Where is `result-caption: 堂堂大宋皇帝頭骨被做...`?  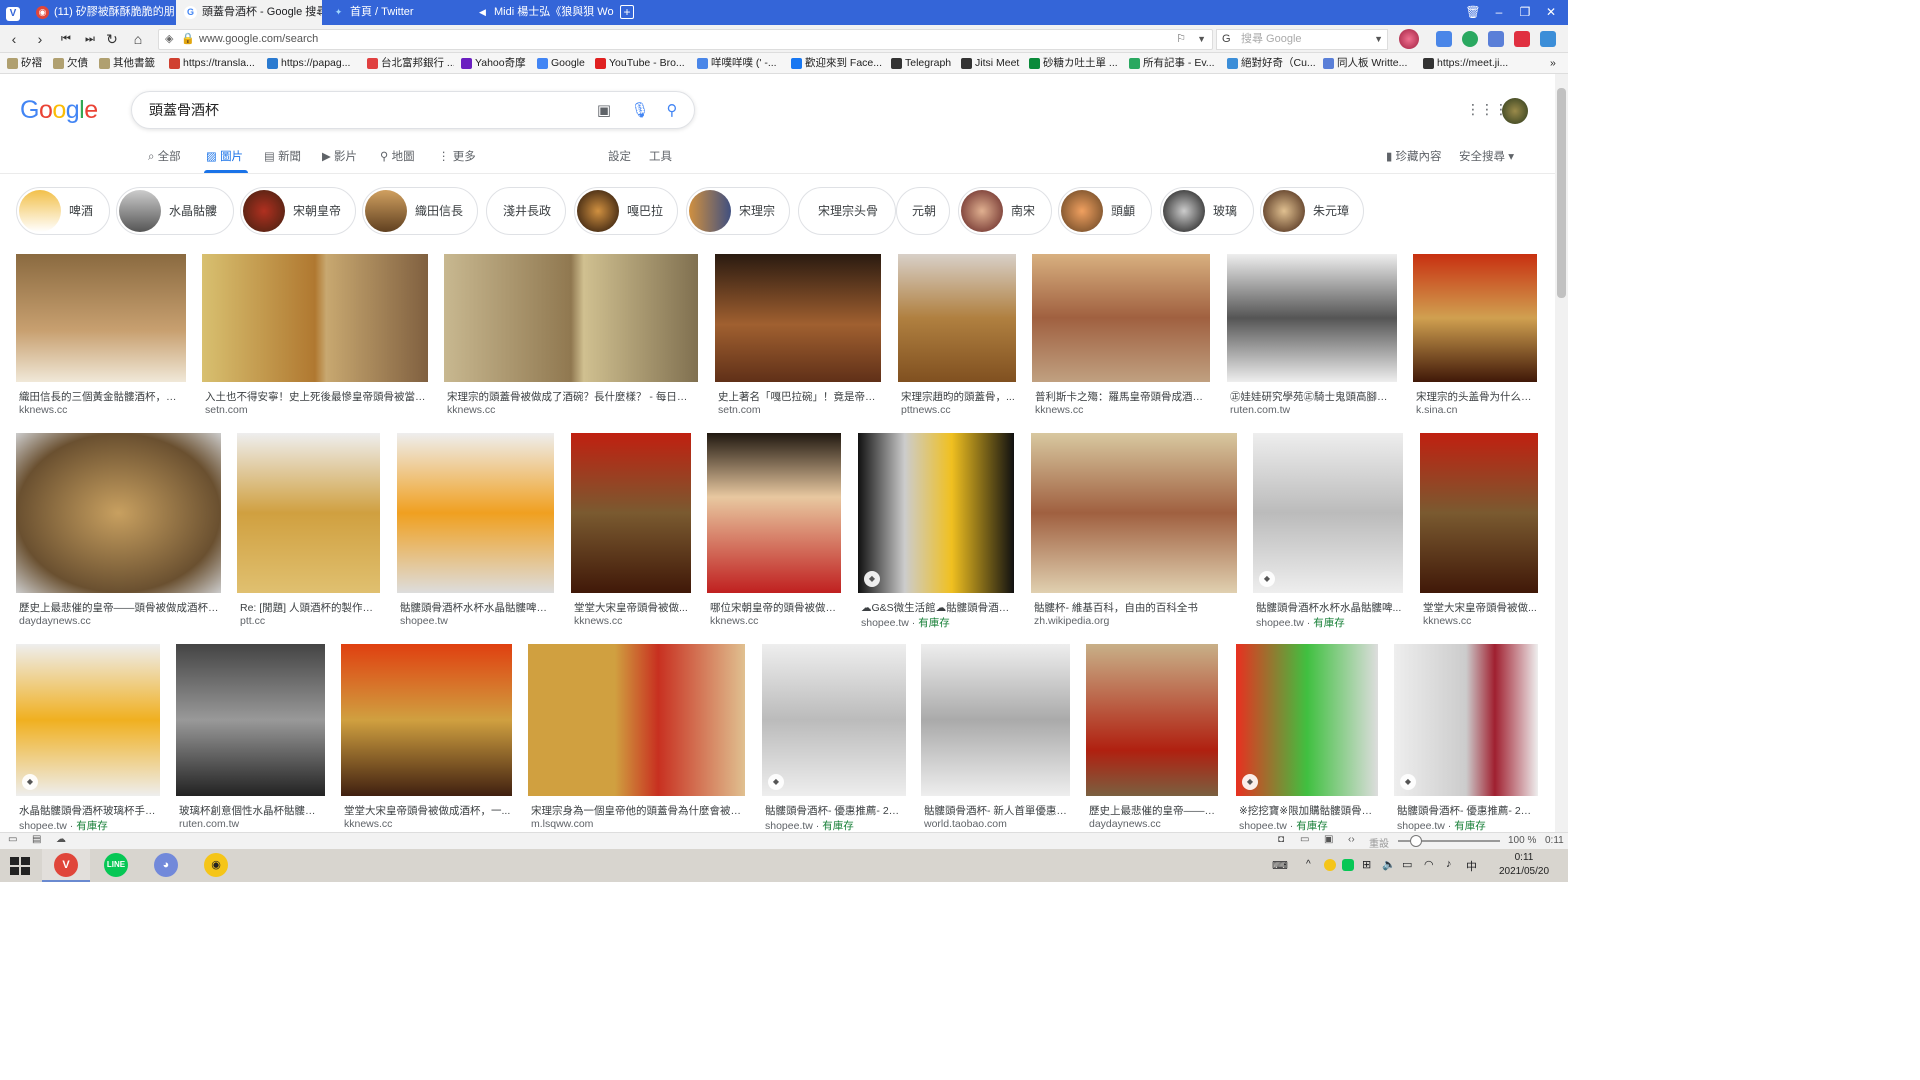
result-caption: 堂堂大宋皇帝頭骨被做... is located at coordinates (632, 607).